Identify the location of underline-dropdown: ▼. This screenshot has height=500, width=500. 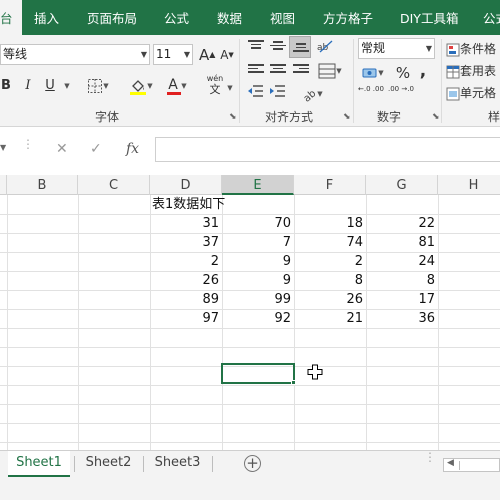
(67, 86).